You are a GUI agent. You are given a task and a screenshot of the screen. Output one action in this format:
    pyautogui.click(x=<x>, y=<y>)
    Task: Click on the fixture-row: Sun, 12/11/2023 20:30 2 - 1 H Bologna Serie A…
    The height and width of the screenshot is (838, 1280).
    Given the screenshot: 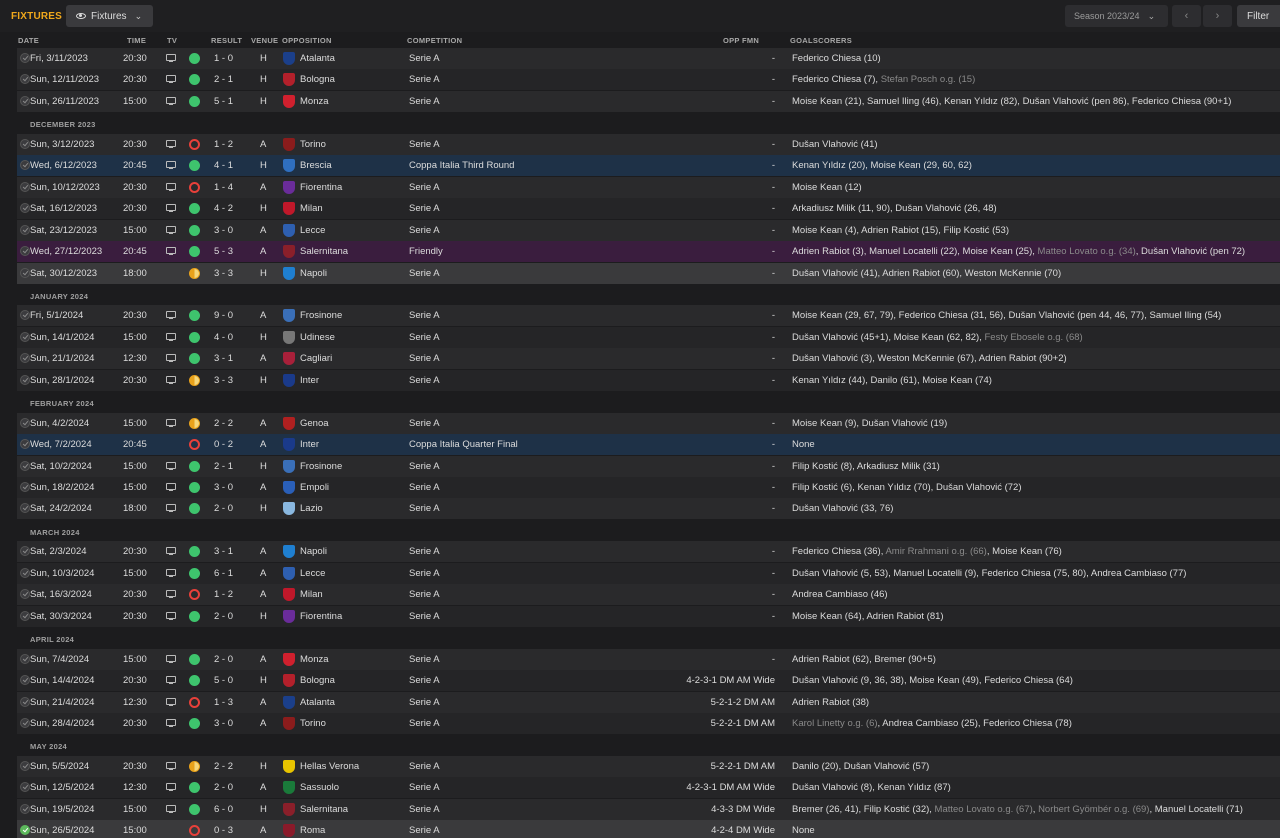 What is the action you would take?
    pyautogui.click(x=648, y=79)
    